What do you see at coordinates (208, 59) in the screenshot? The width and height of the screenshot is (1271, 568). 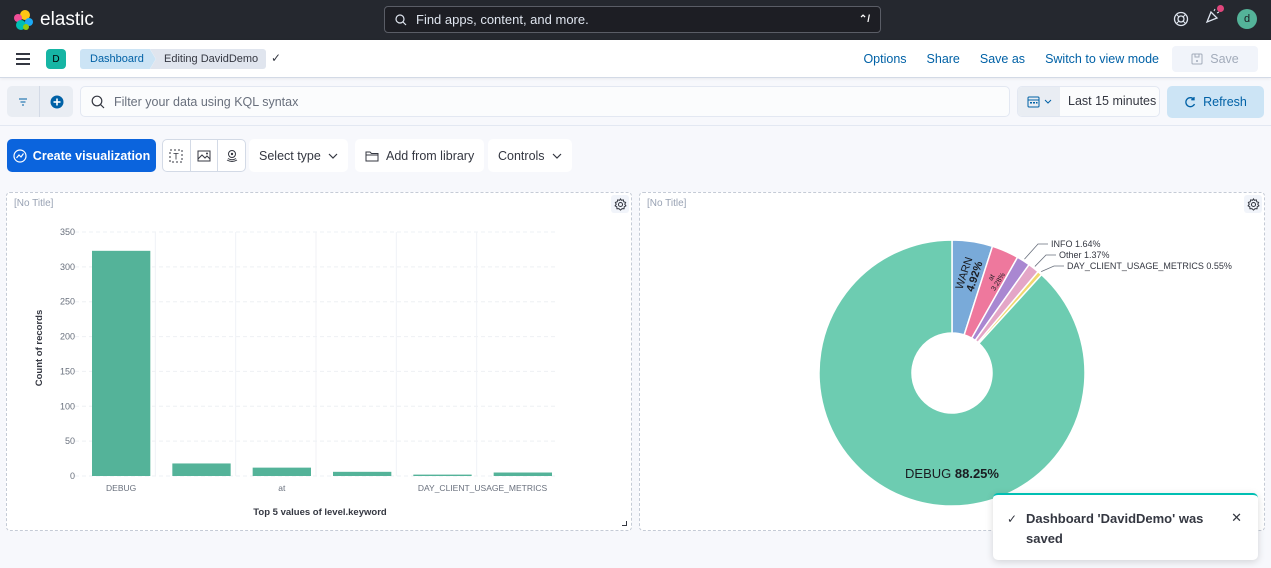 I see `breadcrumb-current: Editing DavidDemo` at bounding box center [208, 59].